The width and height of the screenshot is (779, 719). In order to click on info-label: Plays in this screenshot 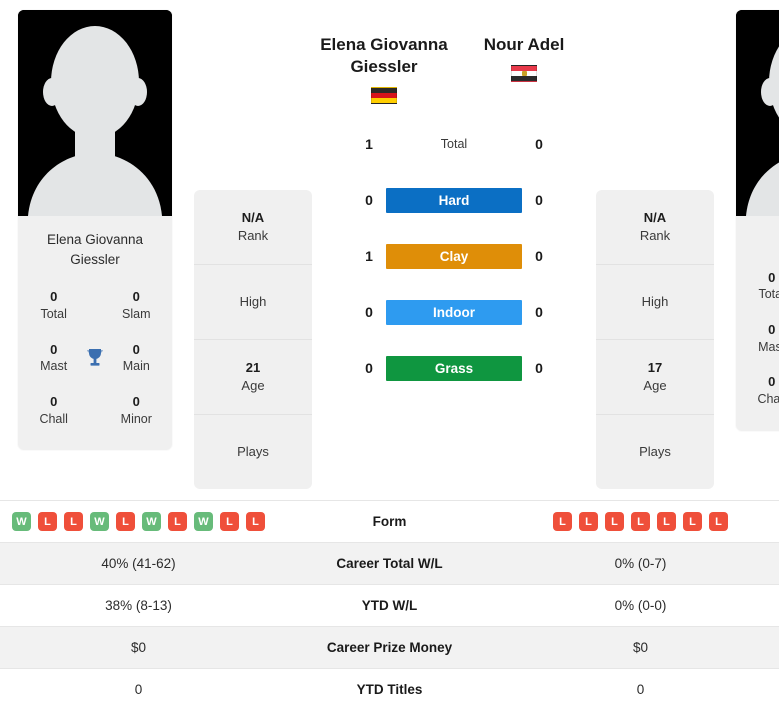, I will do `click(655, 451)`.